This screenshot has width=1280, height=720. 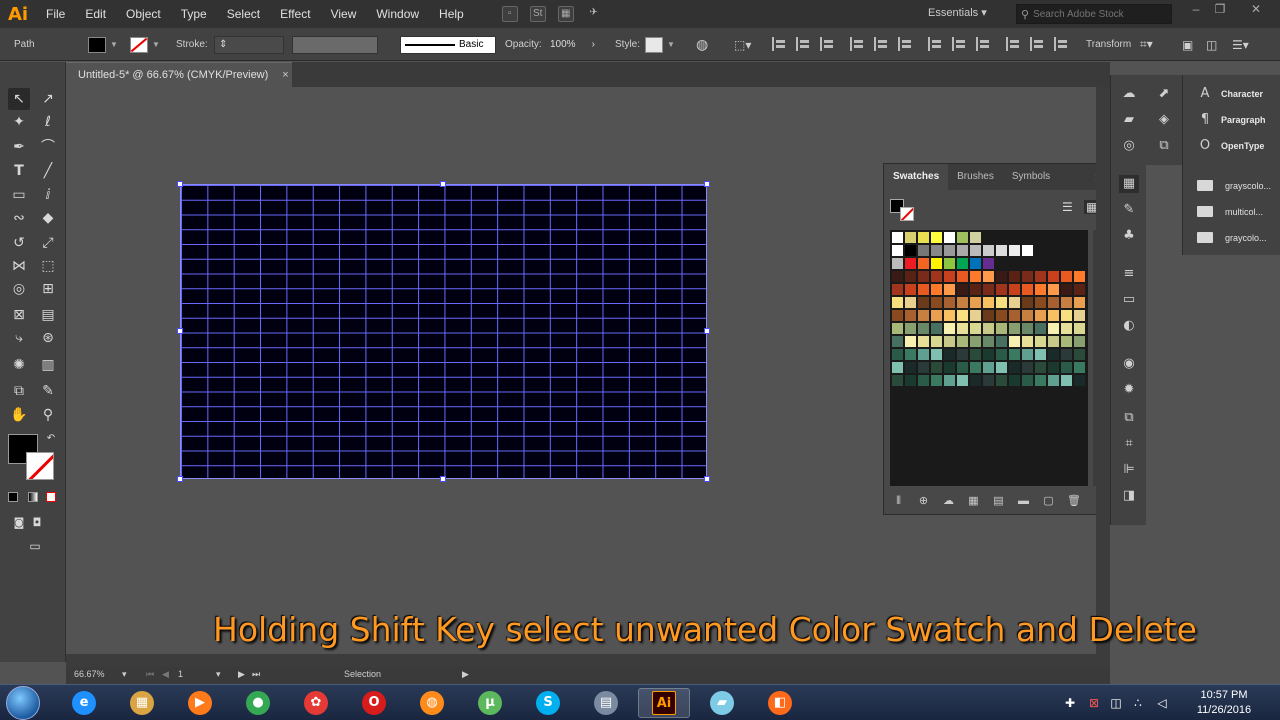 I want to click on menu-view: View, so click(x=344, y=14).